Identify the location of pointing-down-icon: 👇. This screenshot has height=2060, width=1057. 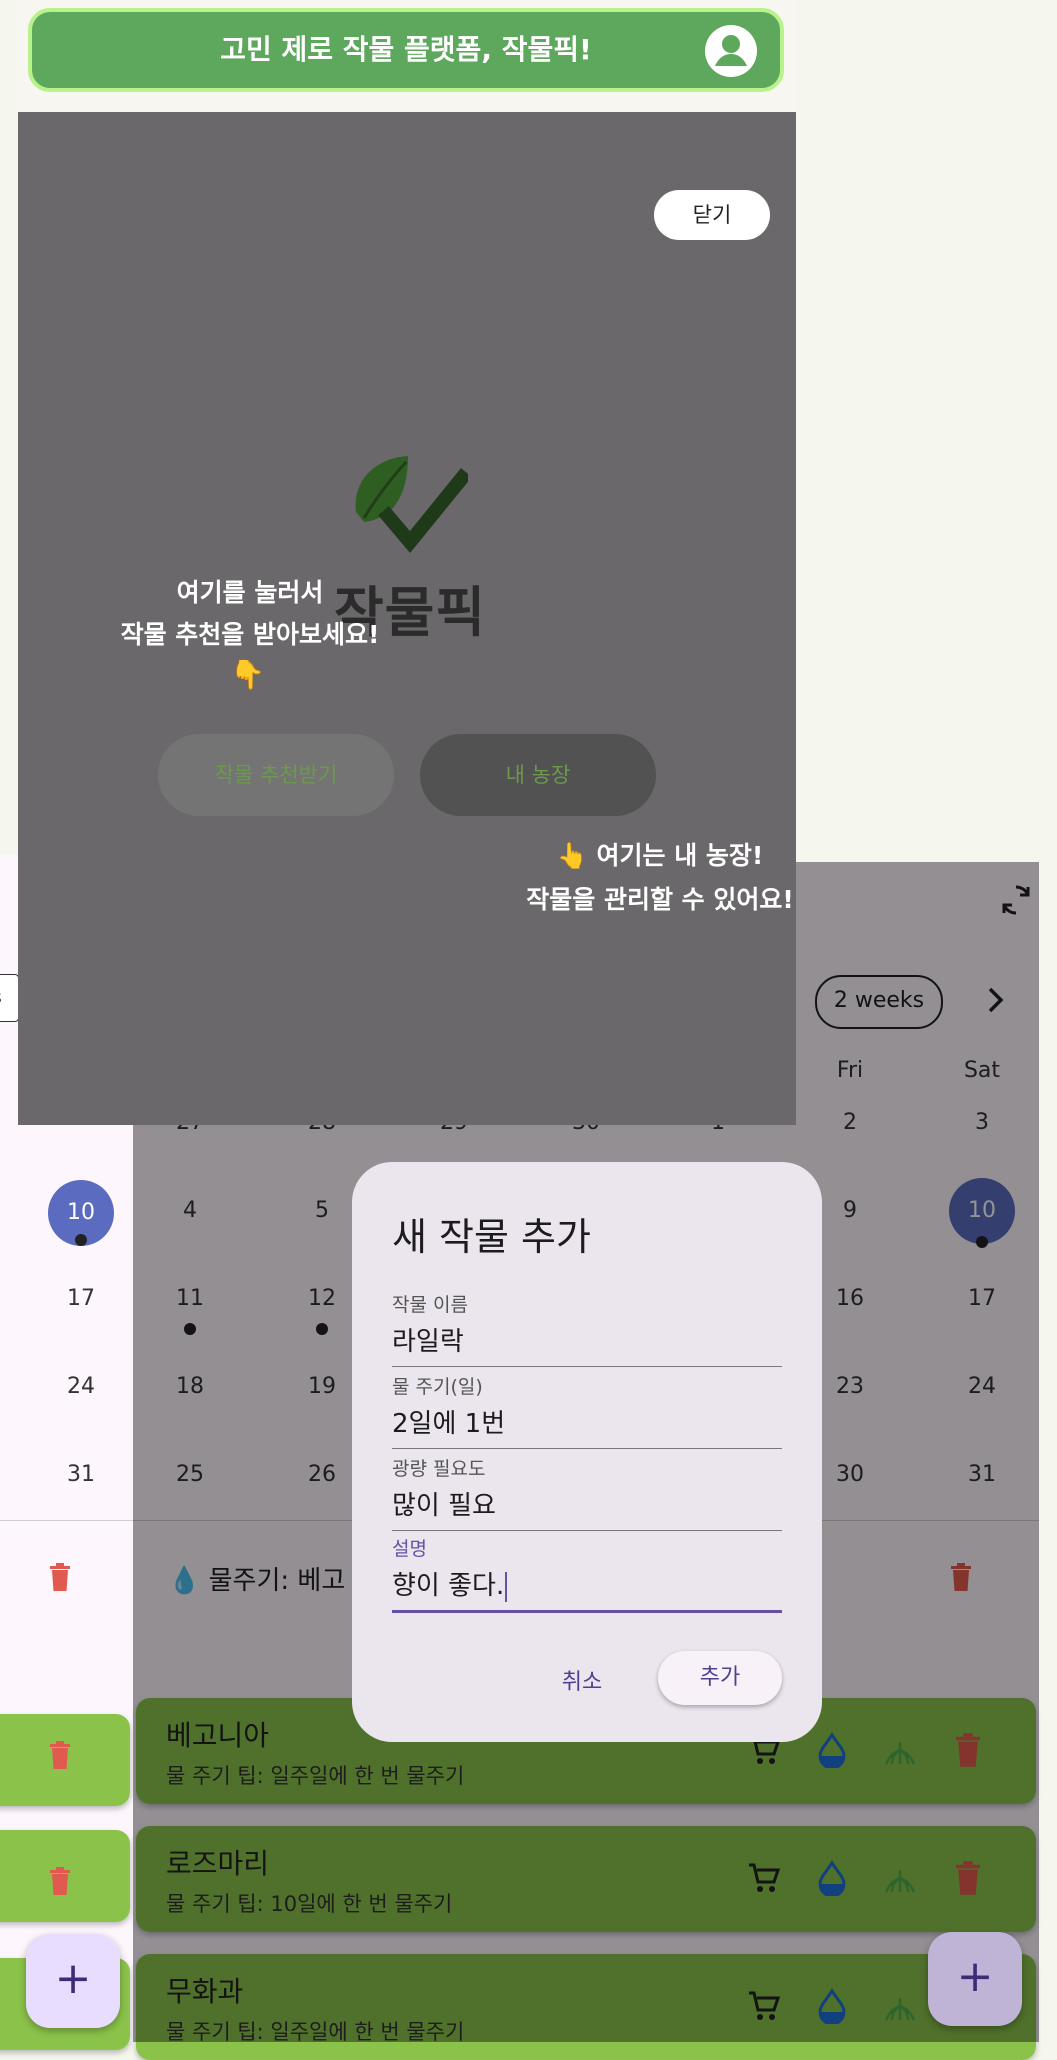
(247, 674).